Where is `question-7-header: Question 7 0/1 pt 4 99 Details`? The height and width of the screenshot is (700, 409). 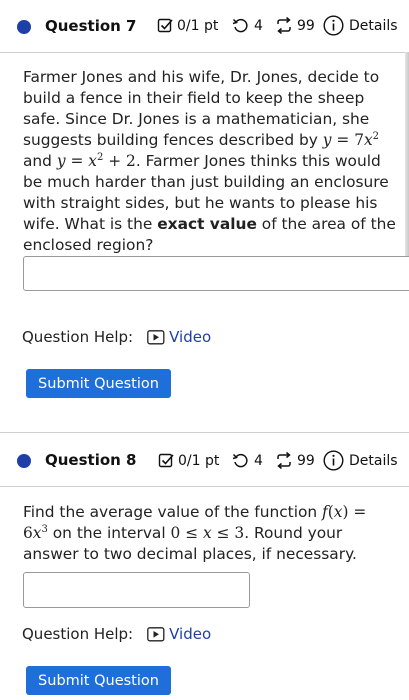
question-7-header: Question 7 0/1 pt 4 99 Details is located at coordinates (204, 26).